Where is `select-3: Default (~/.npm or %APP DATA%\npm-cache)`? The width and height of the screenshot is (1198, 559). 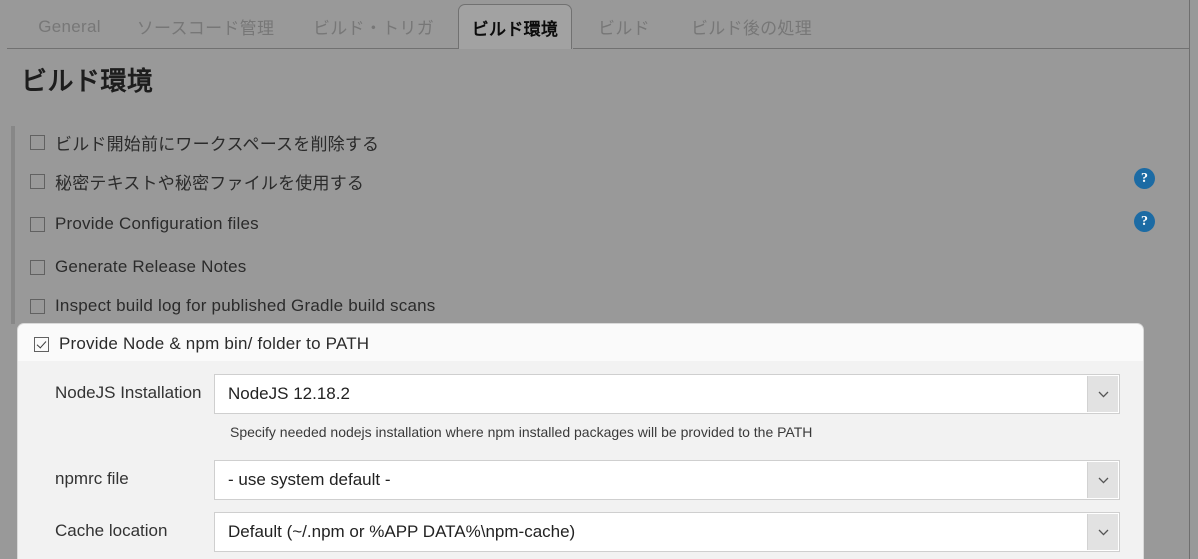 select-3: Default (~/.npm or %APP DATA%\npm-cache) is located at coordinates (667, 532).